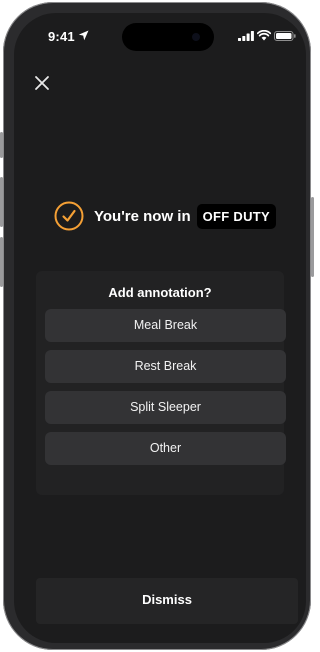  What do you see at coordinates (165, 325) in the screenshot?
I see `annotation-option-meal-break: Meal Break` at bounding box center [165, 325].